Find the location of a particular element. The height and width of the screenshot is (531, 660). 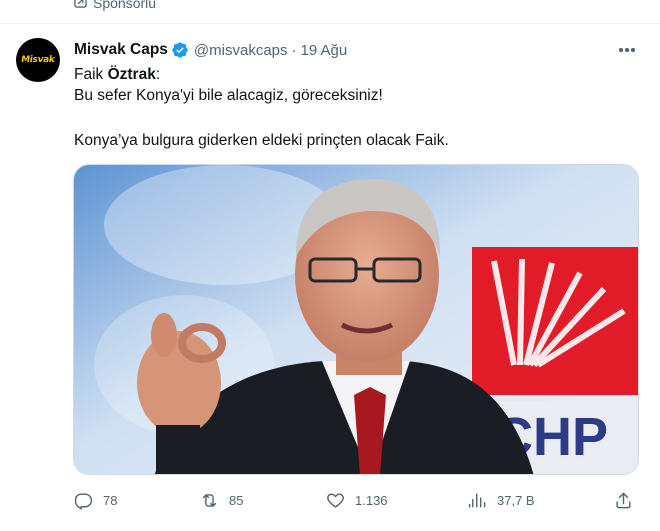

tweet-date: 19 Ağu is located at coordinates (324, 50).